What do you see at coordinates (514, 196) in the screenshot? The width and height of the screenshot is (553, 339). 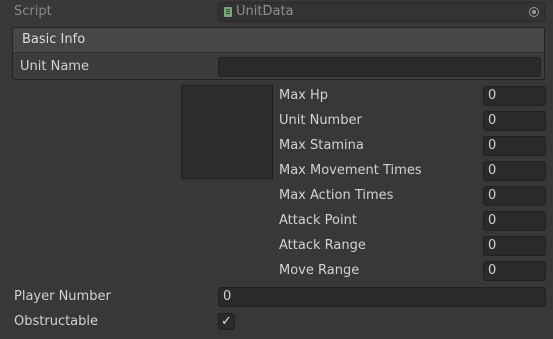 I see `max-action-times-input: 0` at bounding box center [514, 196].